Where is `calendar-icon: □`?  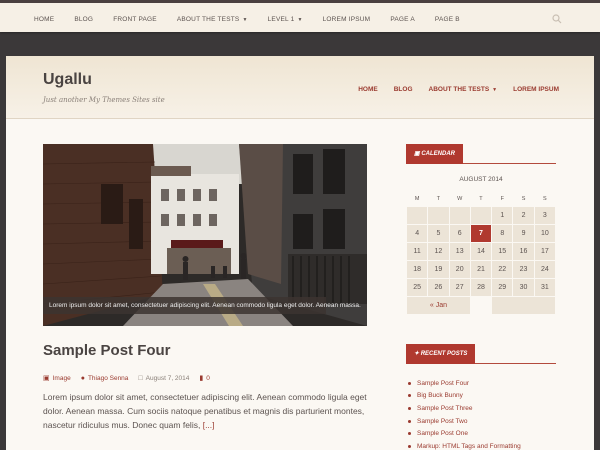
calendar-icon: □ is located at coordinates (140, 378).